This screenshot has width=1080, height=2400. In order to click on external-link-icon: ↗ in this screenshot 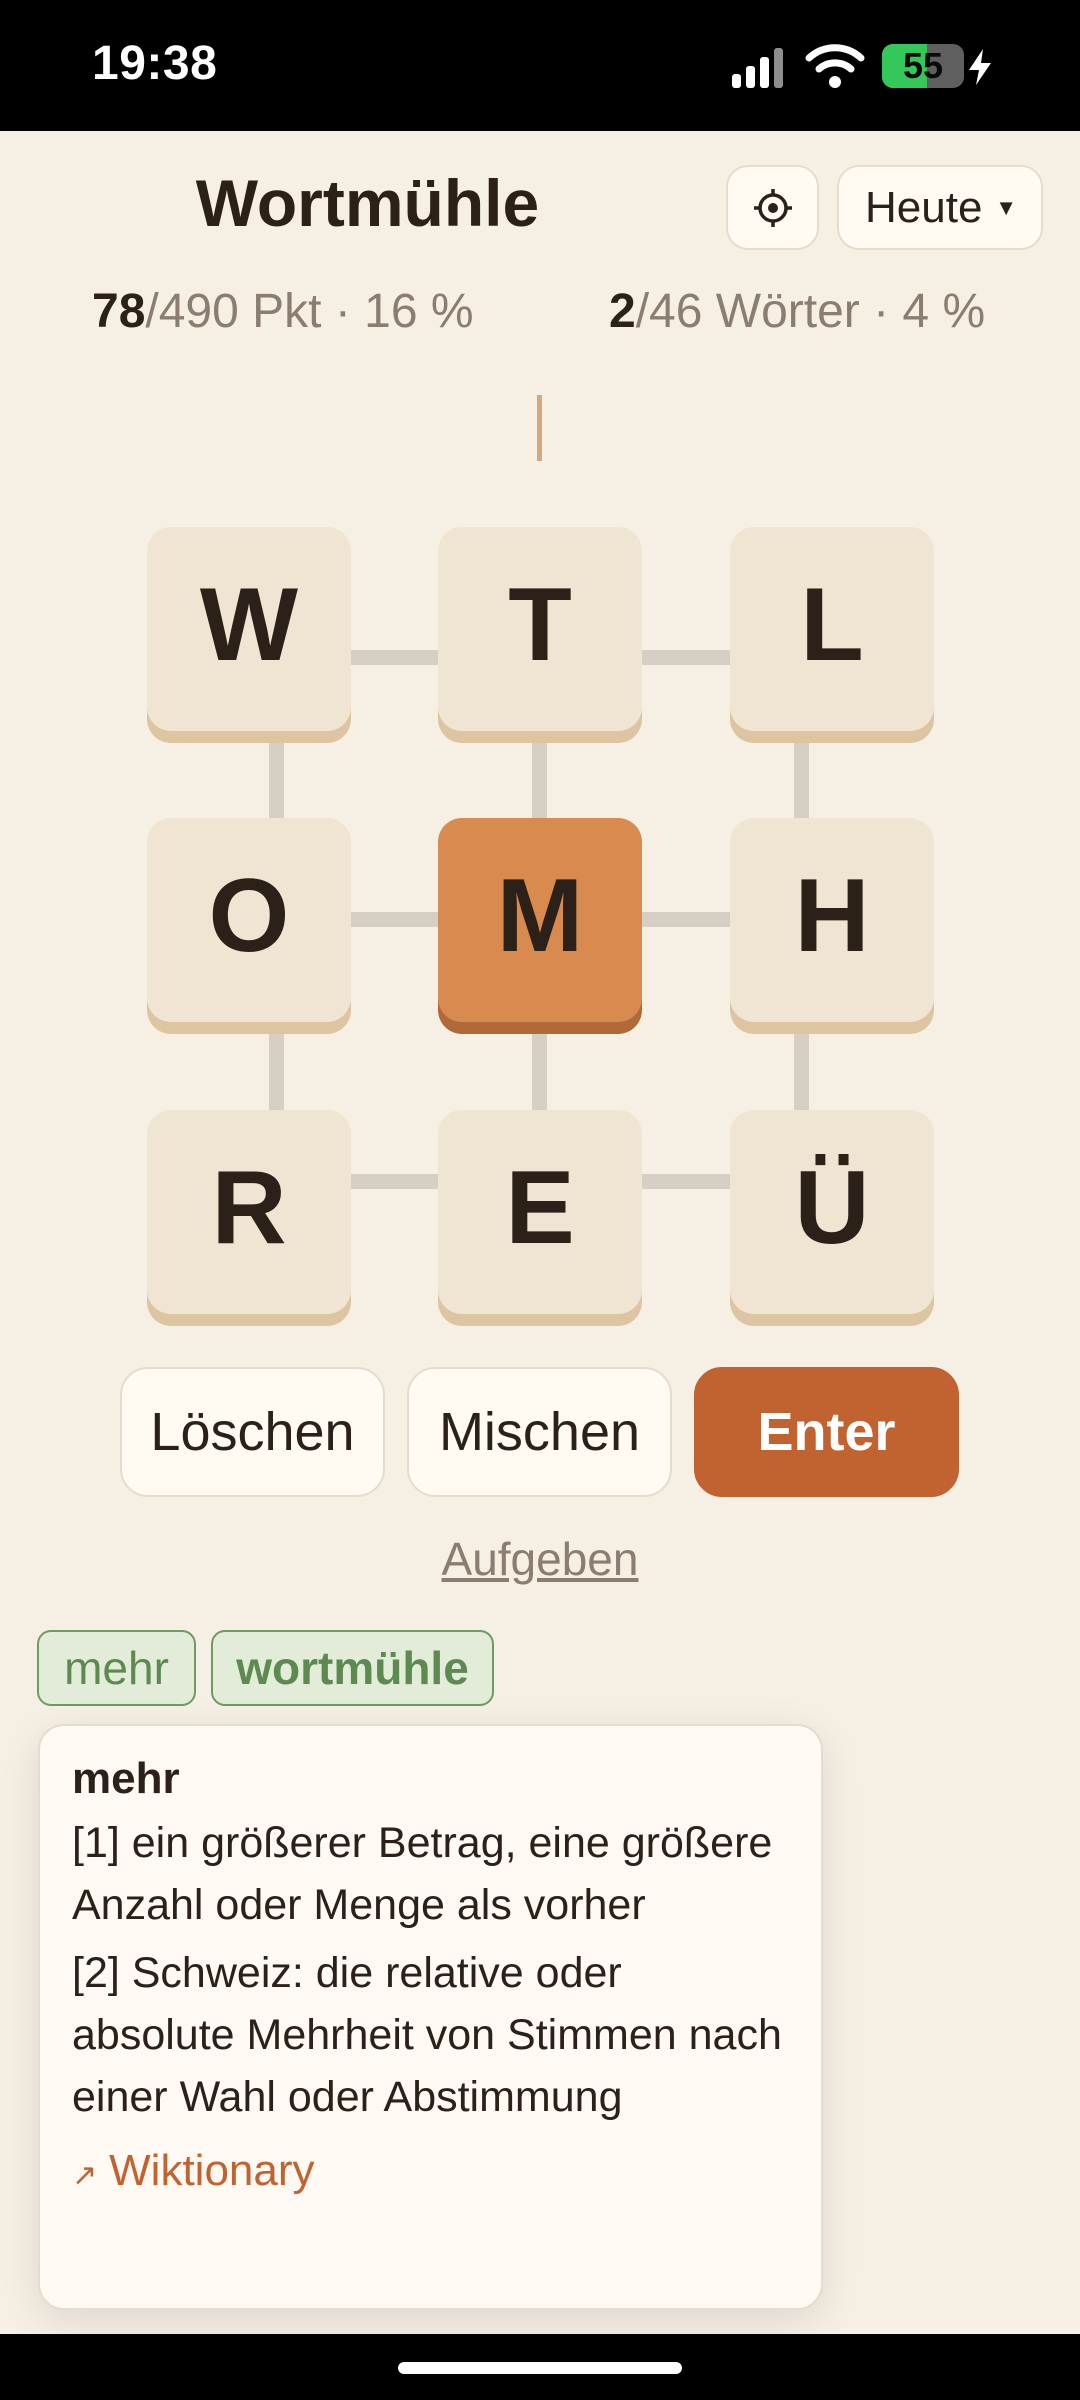, I will do `click(85, 2175)`.